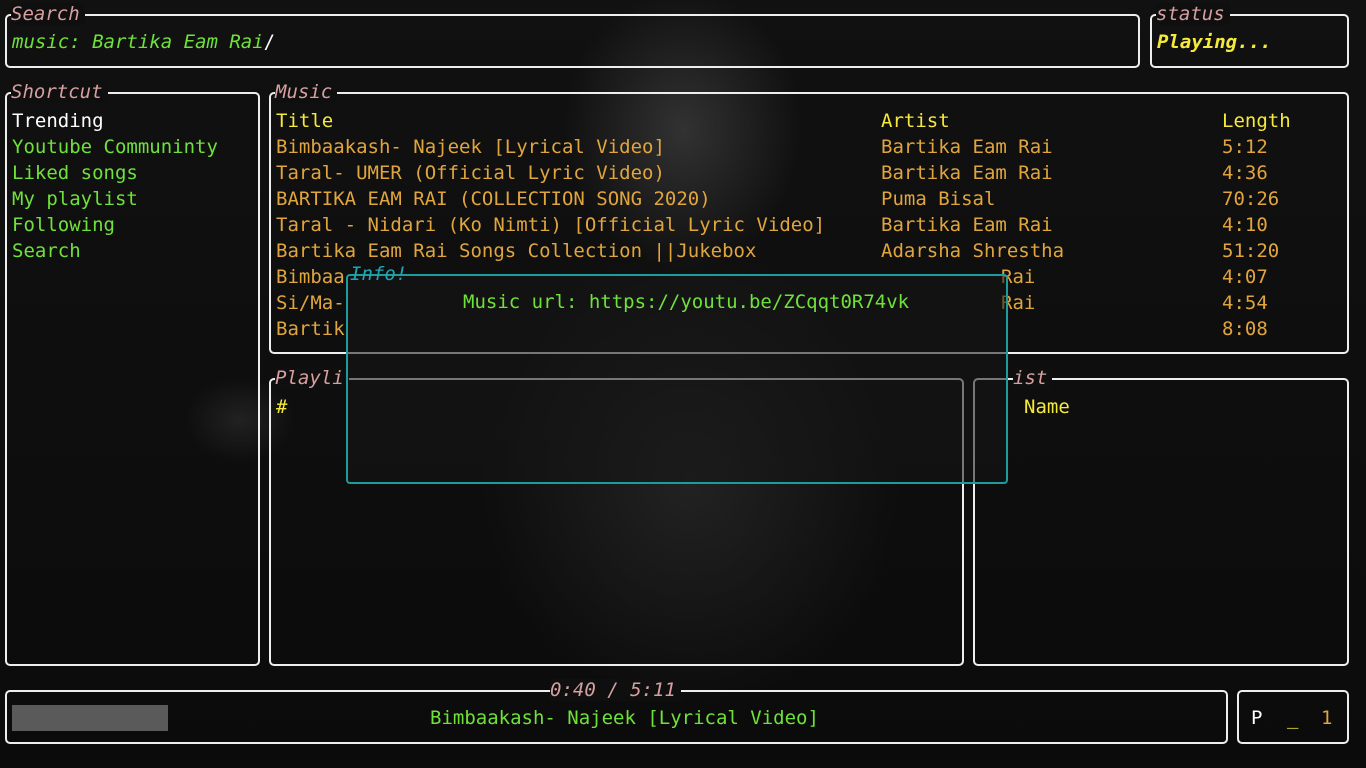 Image resolution: width=1366 pixels, height=768 pixels. I want to click on song-title: Si/Ma-, so click(310, 303).